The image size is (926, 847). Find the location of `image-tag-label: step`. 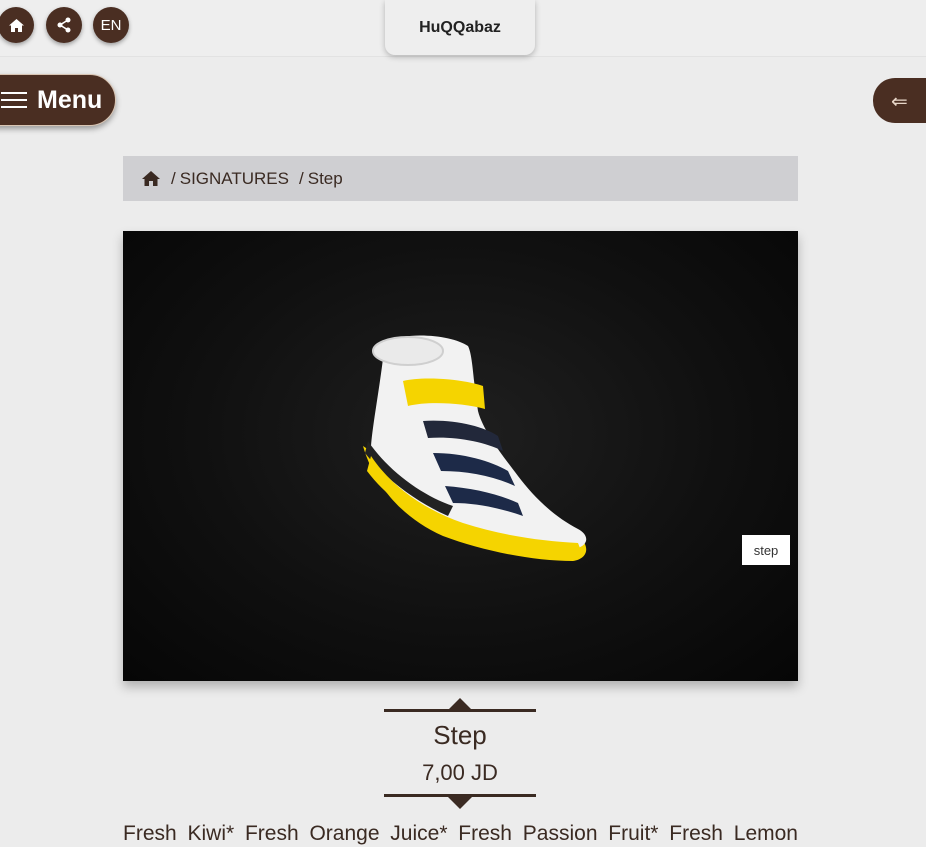

image-tag-label: step is located at coordinates (766, 550).